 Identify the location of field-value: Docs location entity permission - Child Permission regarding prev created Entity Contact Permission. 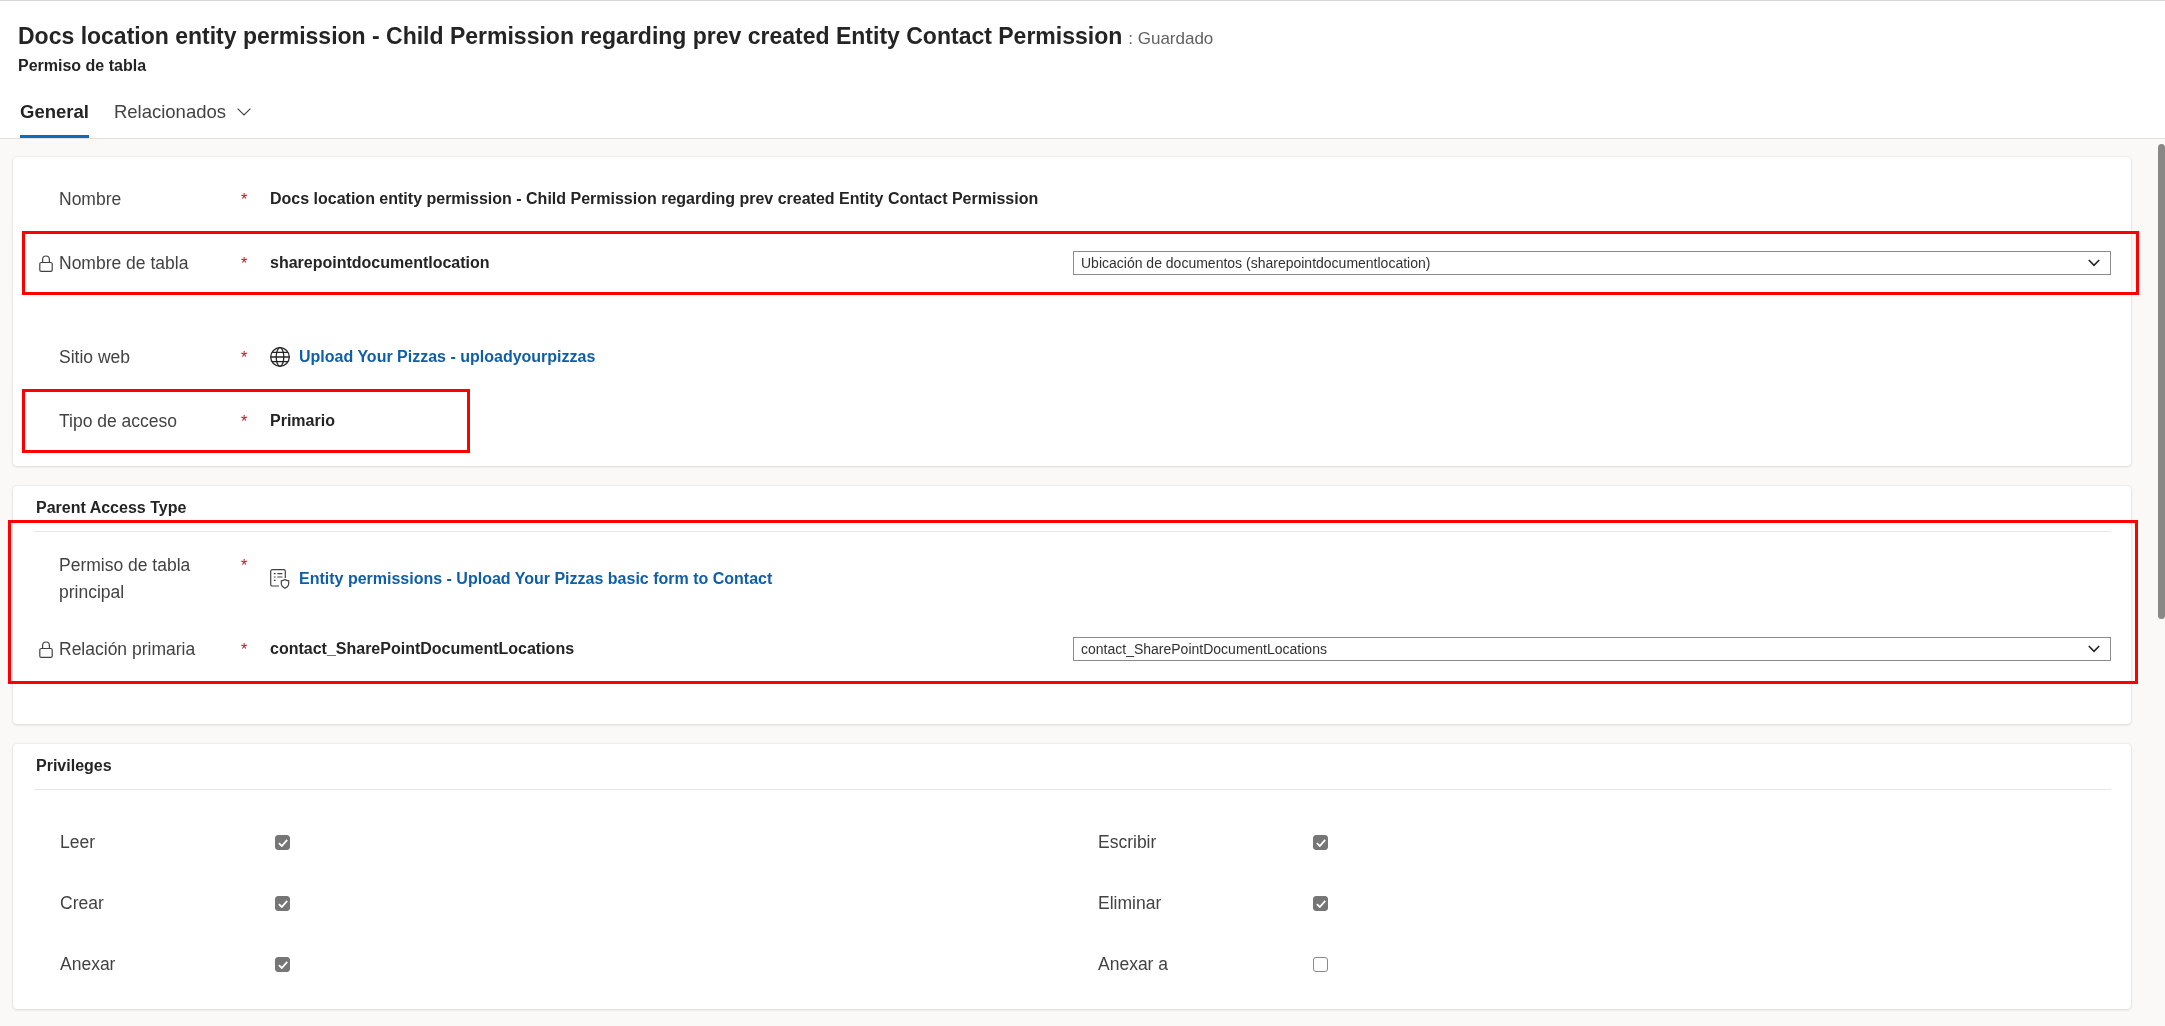
(654, 199).